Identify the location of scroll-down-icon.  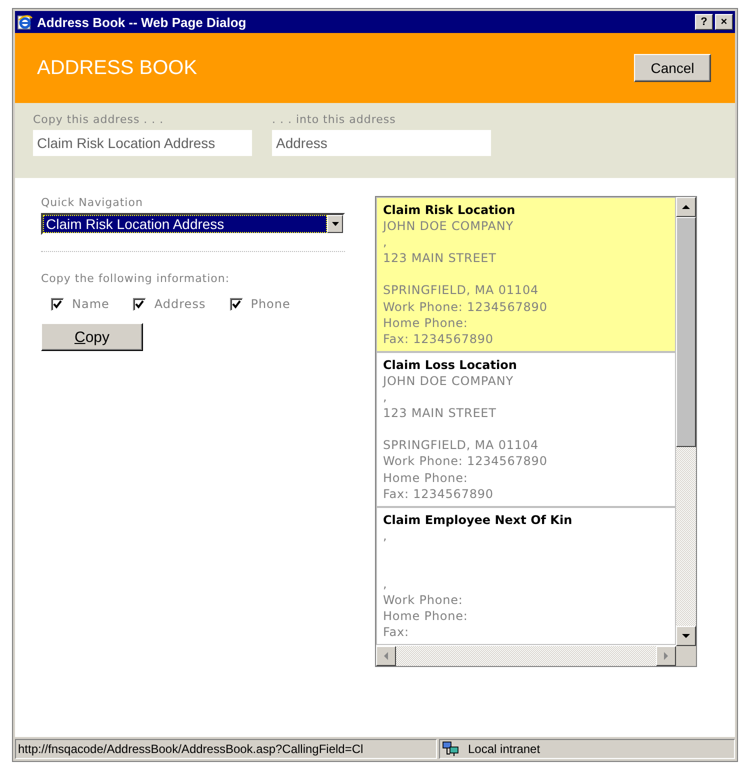
(686, 636).